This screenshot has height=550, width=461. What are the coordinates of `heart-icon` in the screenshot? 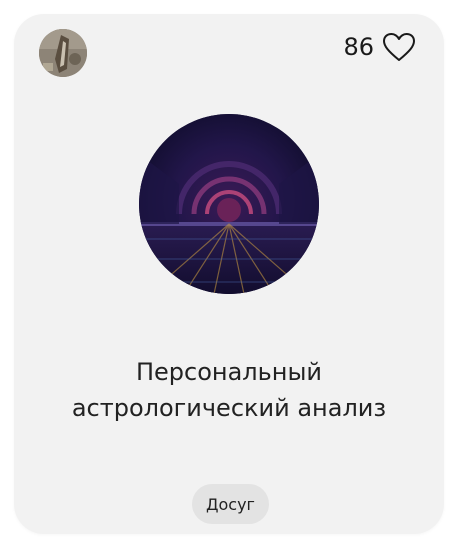 It's located at (399, 47).